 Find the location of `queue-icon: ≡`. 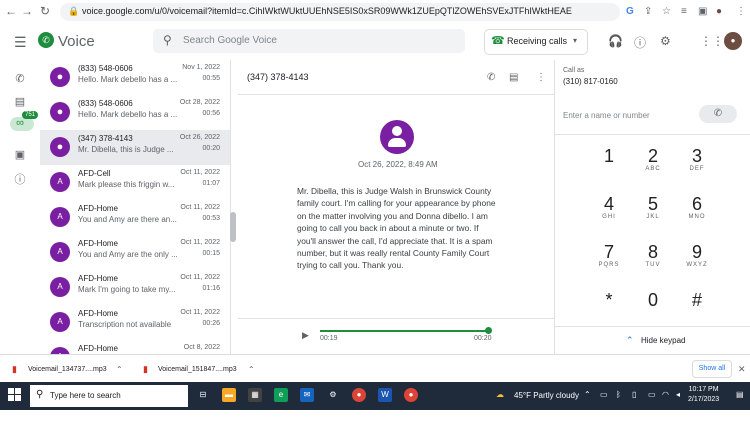

queue-icon: ≡ is located at coordinates (684, 11).